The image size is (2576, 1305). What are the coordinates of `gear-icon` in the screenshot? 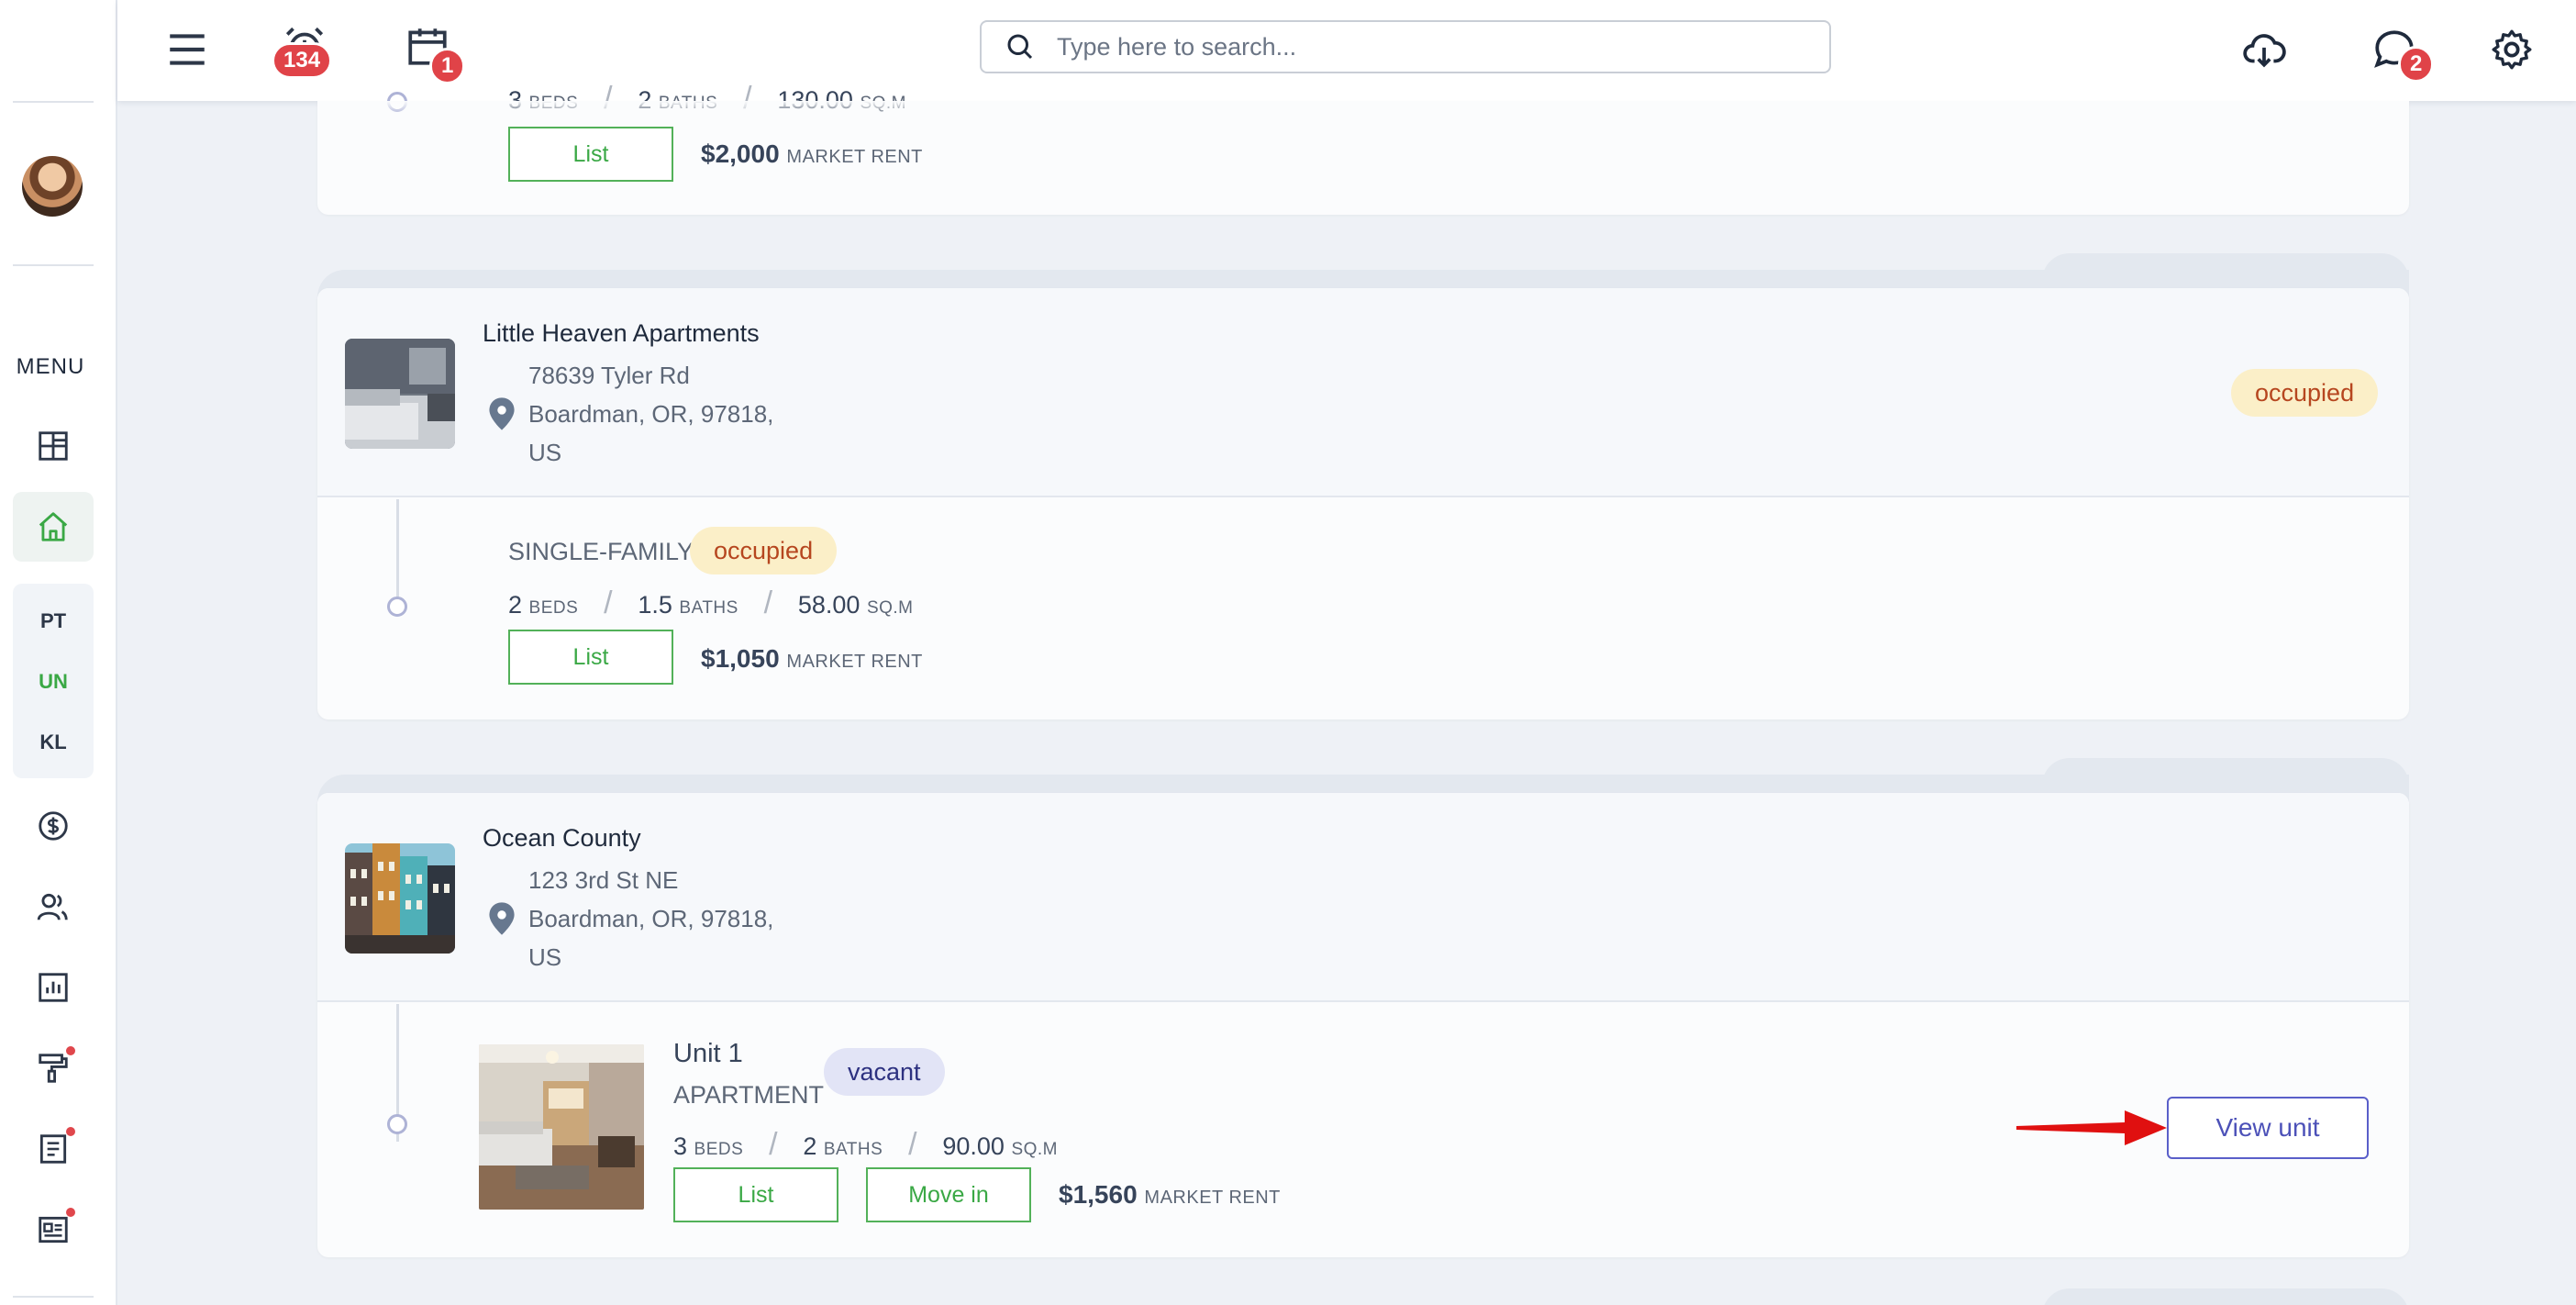 It's located at (2512, 49).